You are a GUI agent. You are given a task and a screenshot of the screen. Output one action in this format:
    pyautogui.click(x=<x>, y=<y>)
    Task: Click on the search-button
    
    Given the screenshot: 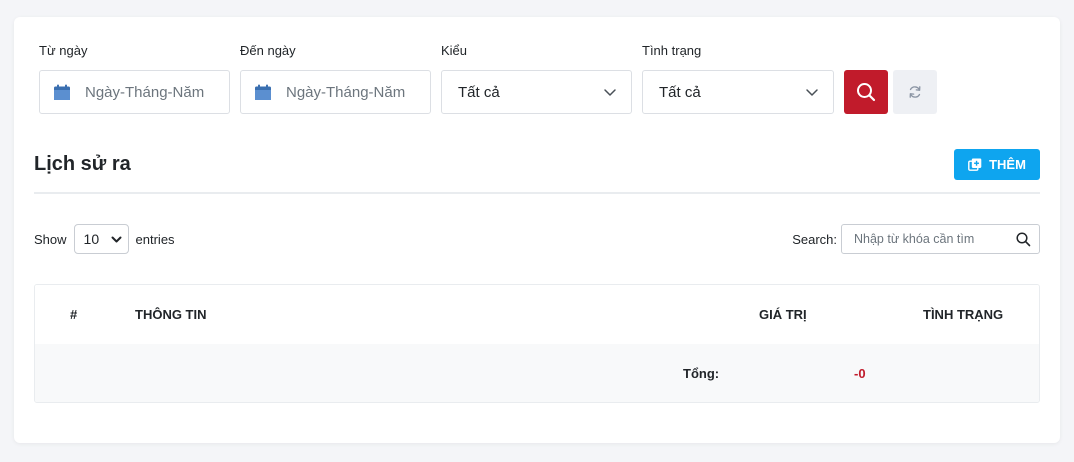 What is the action you would take?
    pyautogui.click(x=866, y=92)
    